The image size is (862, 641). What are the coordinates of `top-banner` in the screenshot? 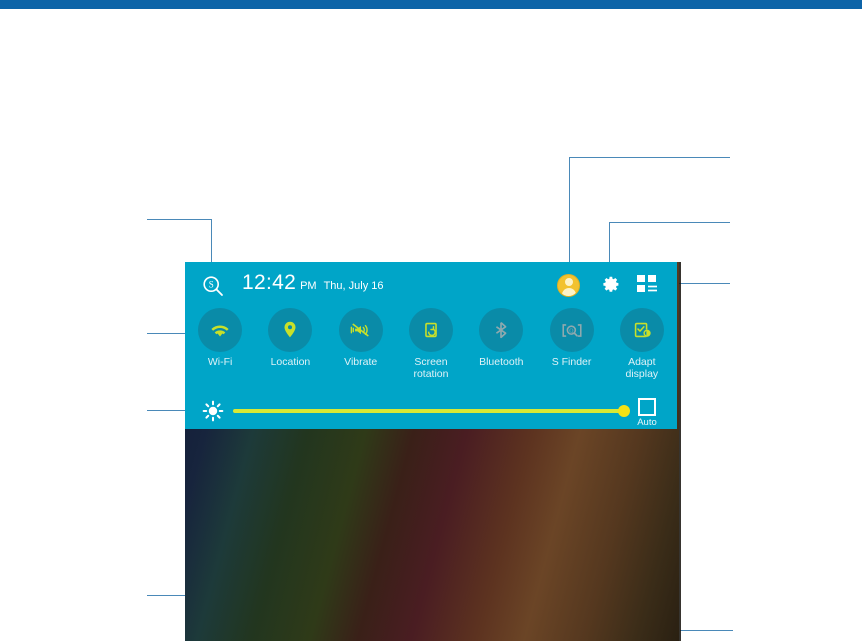 It's located at (431, 4).